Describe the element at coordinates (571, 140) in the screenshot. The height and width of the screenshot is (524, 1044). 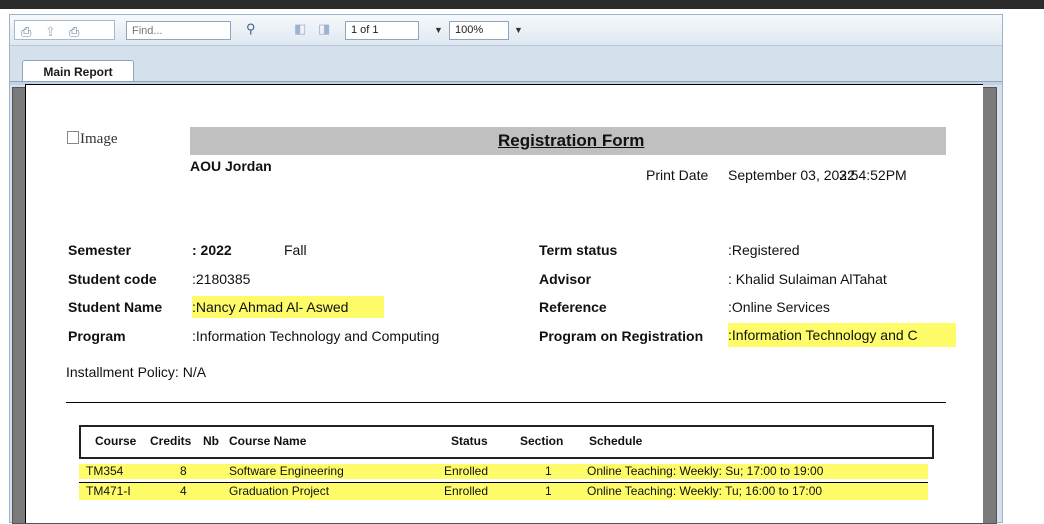
I see `report-title: Registration Form` at that location.